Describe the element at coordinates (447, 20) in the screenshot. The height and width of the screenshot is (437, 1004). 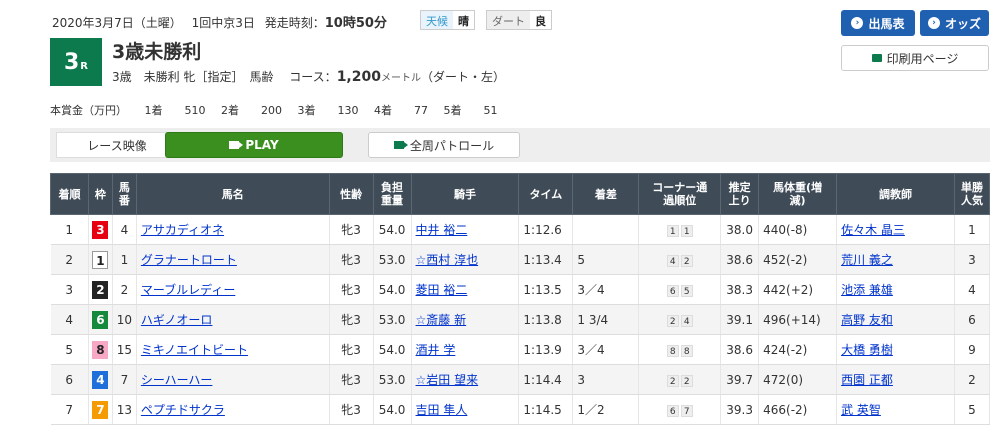
I see `weather-badge: 天候 晴` at that location.